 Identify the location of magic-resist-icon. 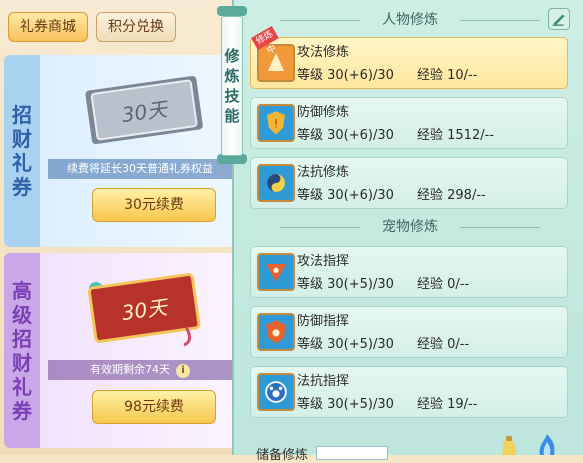
(276, 183).